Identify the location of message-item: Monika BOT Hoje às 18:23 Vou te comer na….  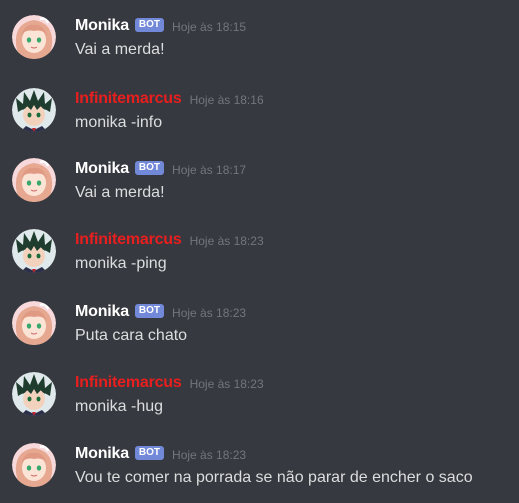
(259, 468).